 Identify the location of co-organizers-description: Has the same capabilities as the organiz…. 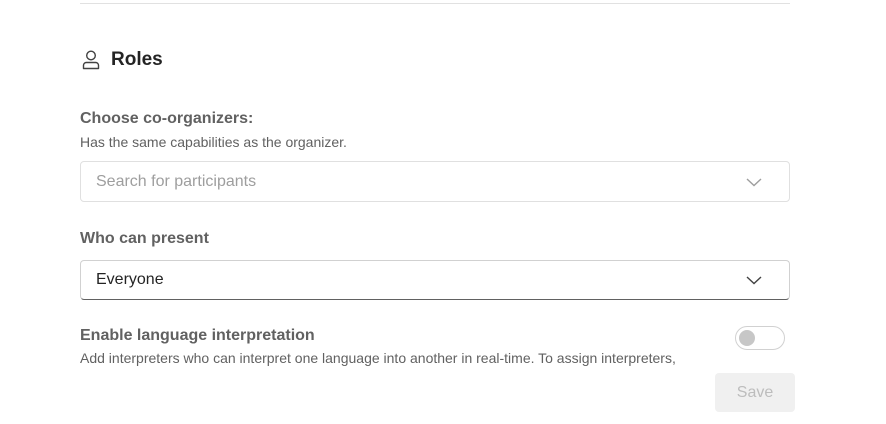
(213, 142).